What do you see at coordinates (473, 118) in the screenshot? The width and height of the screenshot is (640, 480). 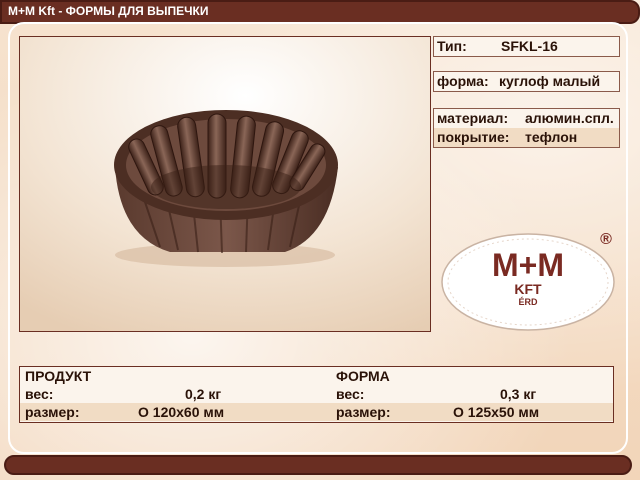 I see `material-label: материал:` at bounding box center [473, 118].